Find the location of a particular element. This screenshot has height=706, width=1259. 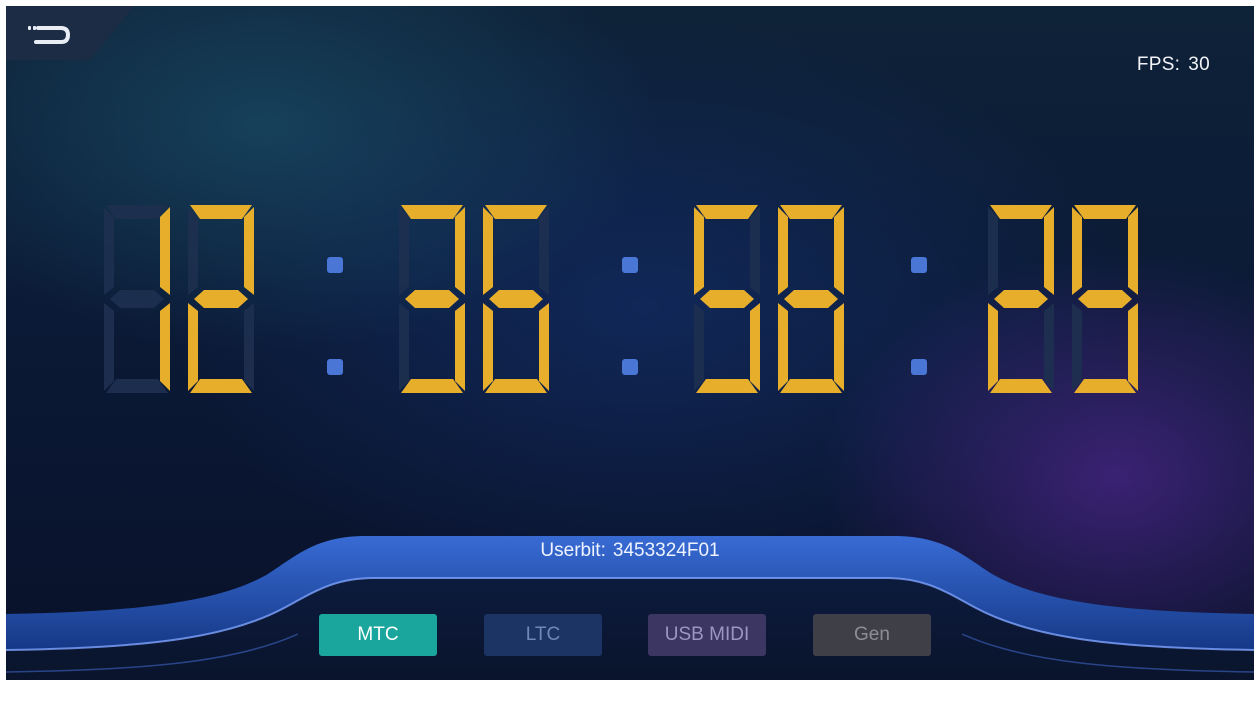

fps-readout: FPS: 30 is located at coordinates (1173, 65).